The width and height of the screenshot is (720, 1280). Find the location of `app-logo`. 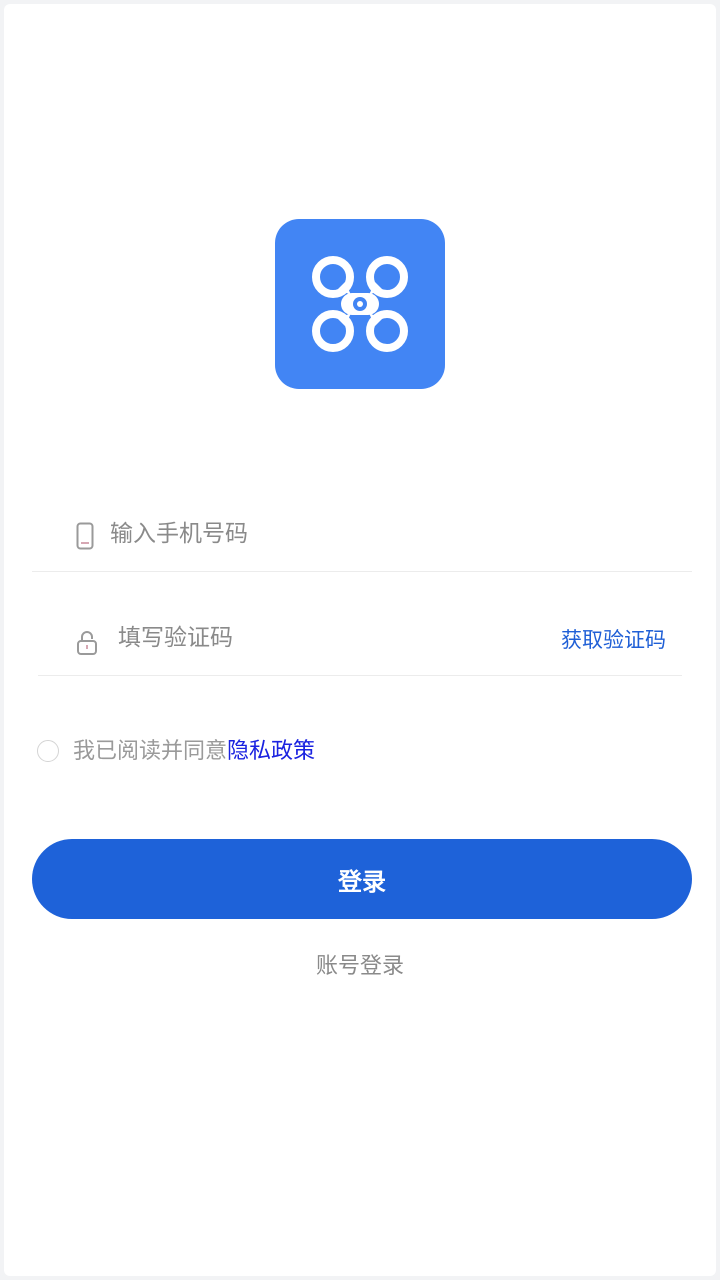

app-logo is located at coordinates (360, 304).